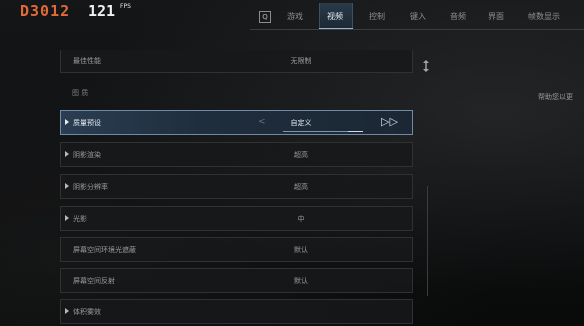  I want to click on tab-fps-display: 帧数显示, so click(544, 16).